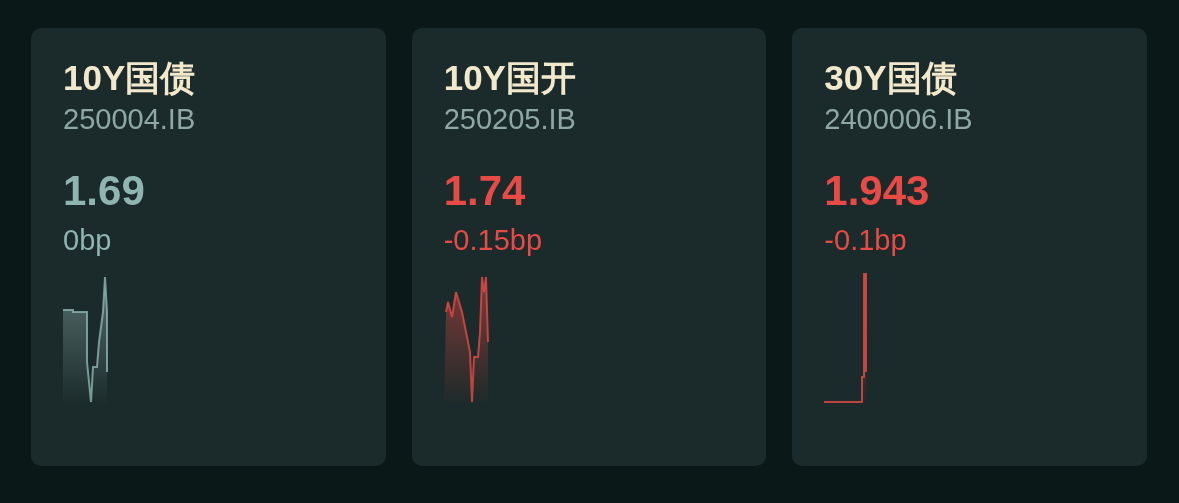 This screenshot has width=1179, height=503. What do you see at coordinates (129, 78) in the screenshot?
I see `bond-name: 10Y国债` at bounding box center [129, 78].